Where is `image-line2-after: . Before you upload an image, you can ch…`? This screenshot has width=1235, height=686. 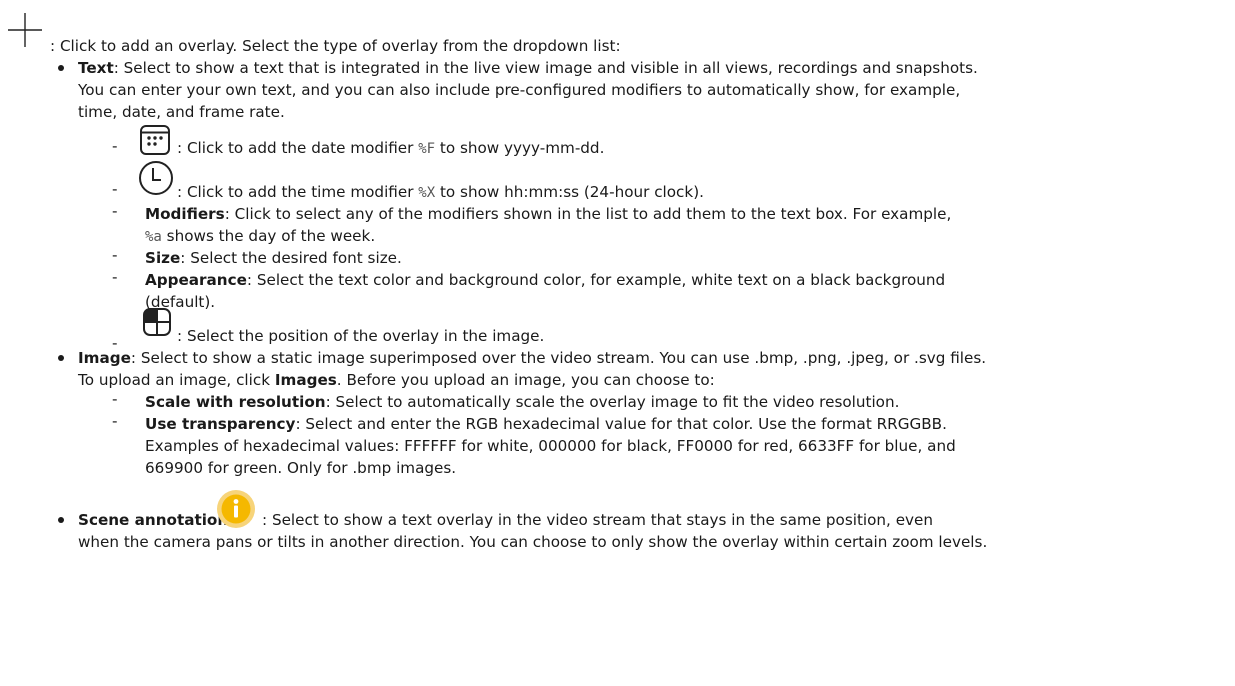
image-line2-after: . Before you upload an image, you can ch… is located at coordinates (525, 380).